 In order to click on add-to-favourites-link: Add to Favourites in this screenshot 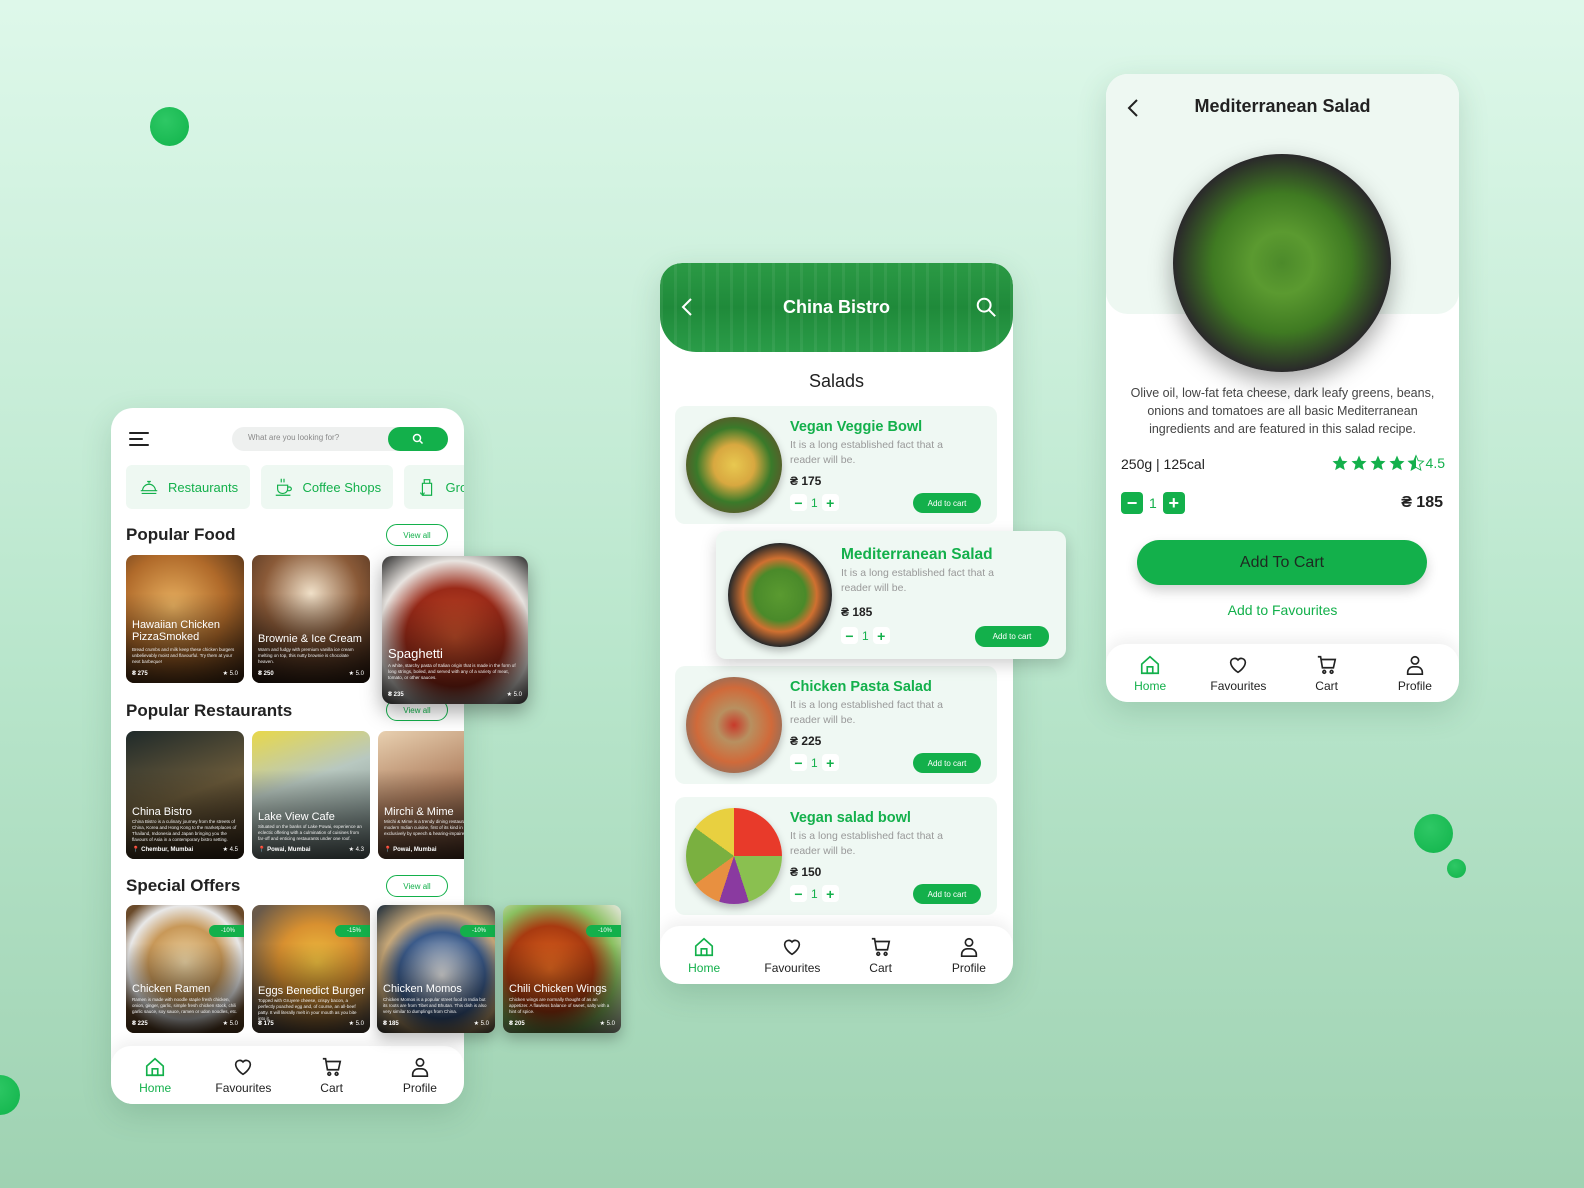, I will do `click(1282, 610)`.